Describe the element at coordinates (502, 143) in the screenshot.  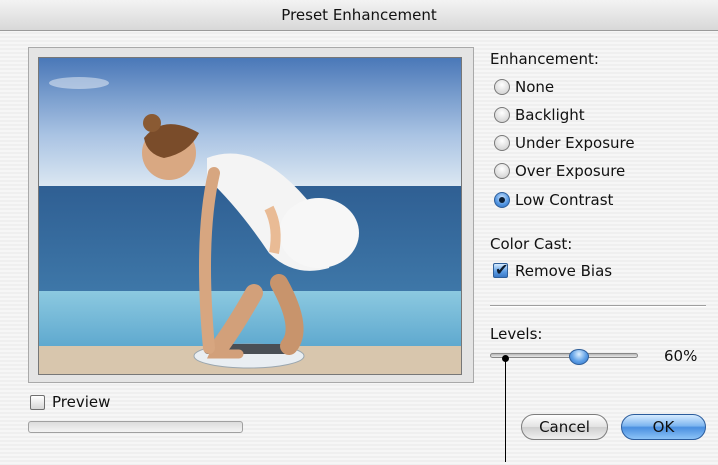
I see `radio-under-exposure` at that location.